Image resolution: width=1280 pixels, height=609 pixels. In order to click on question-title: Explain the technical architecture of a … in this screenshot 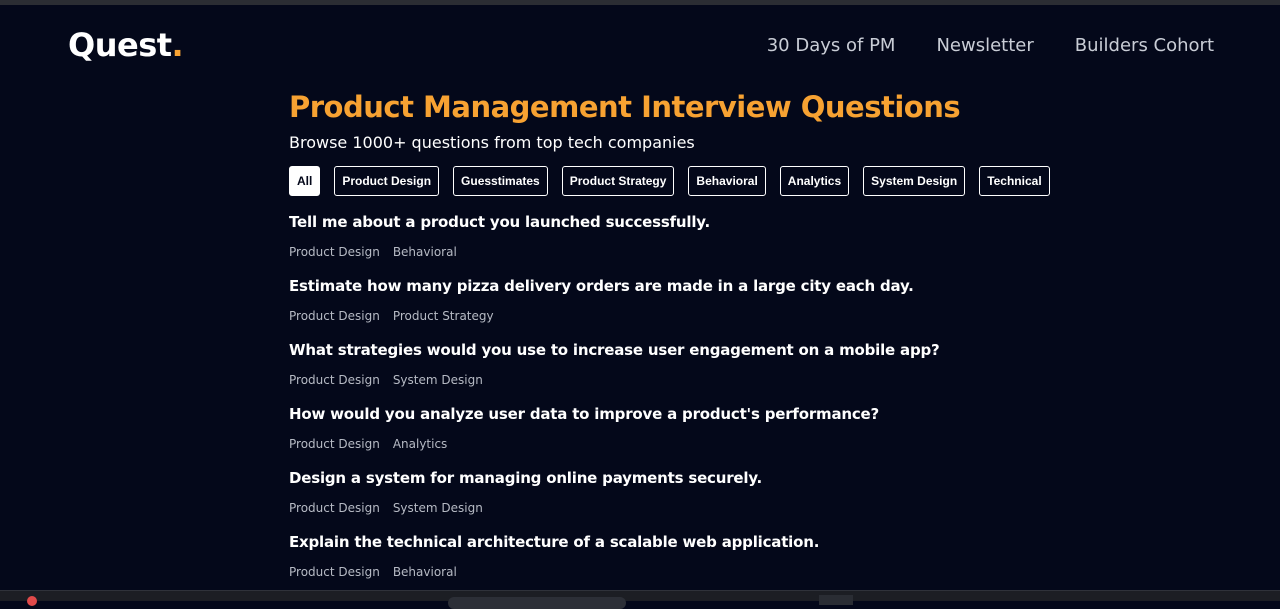, I will do `click(649, 542)`.